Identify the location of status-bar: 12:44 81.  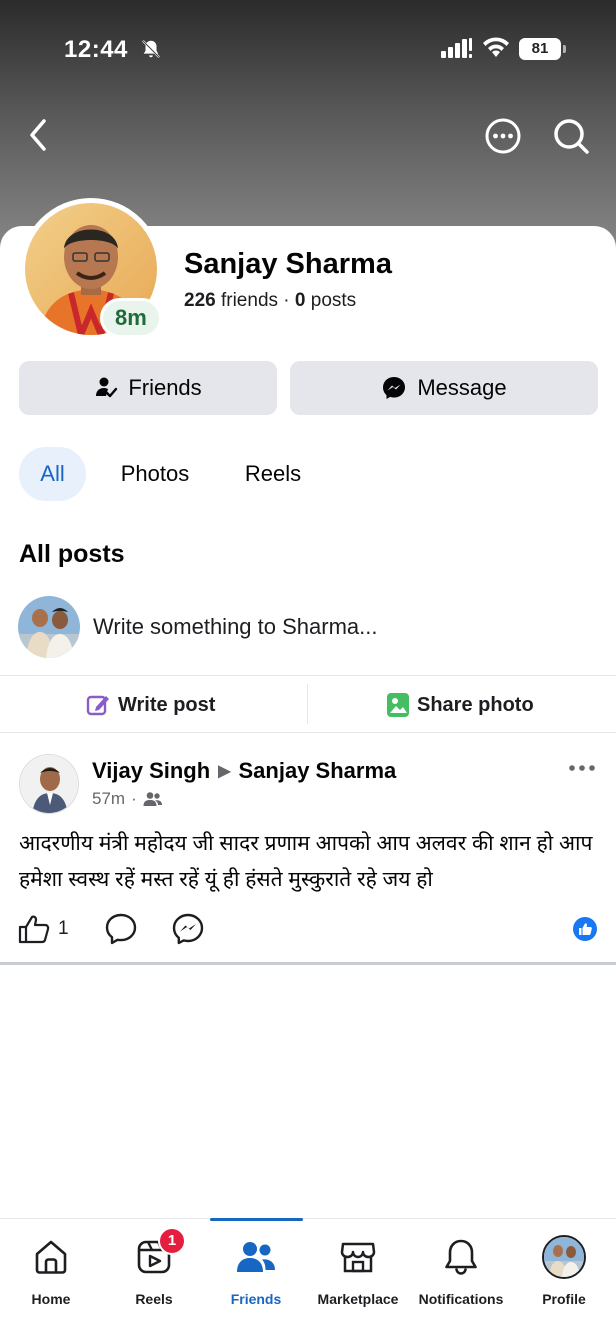
(308, 50).